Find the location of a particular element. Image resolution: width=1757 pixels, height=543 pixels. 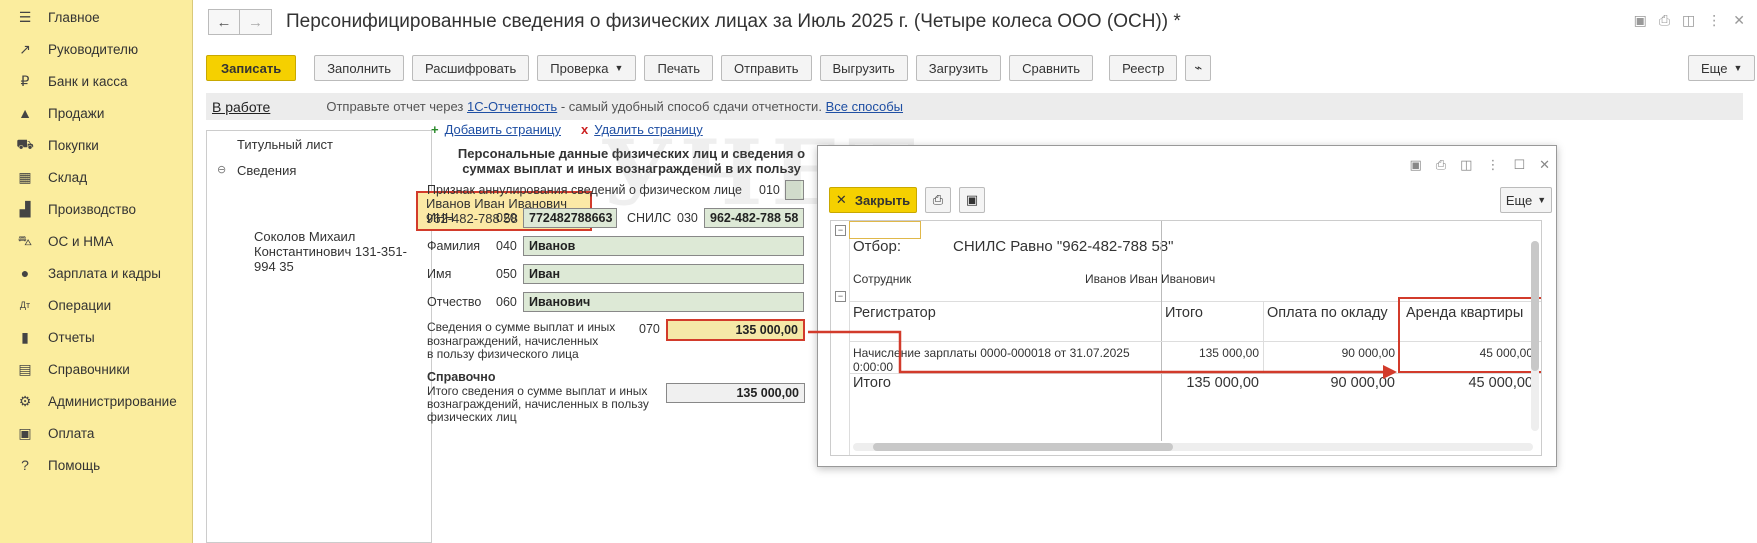

row-total: 135 000,00 is located at coordinates (1228, 353).